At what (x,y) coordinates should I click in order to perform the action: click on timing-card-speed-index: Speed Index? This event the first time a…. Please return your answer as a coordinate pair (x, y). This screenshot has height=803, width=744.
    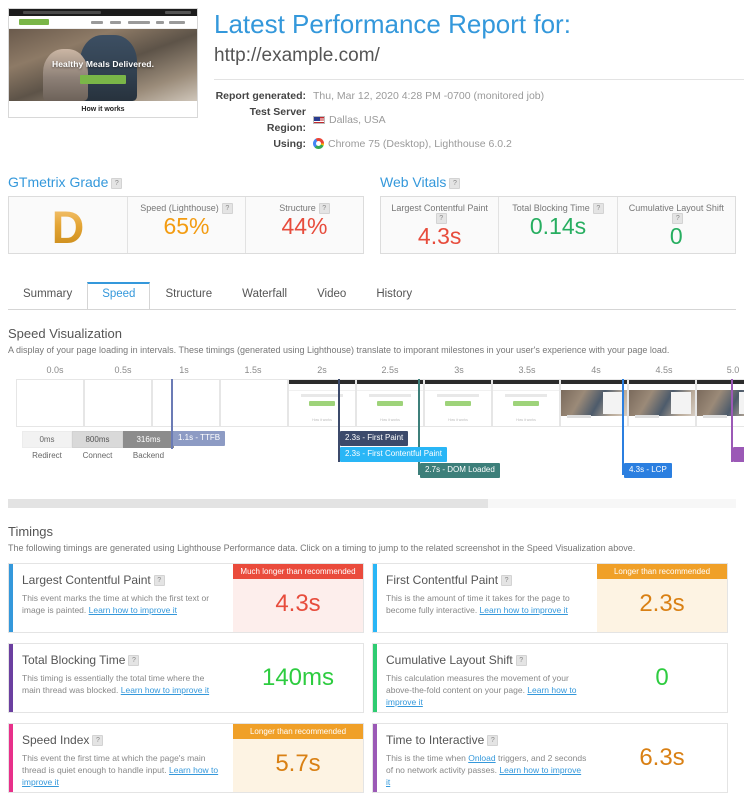
    Looking at the image, I should click on (186, 757).